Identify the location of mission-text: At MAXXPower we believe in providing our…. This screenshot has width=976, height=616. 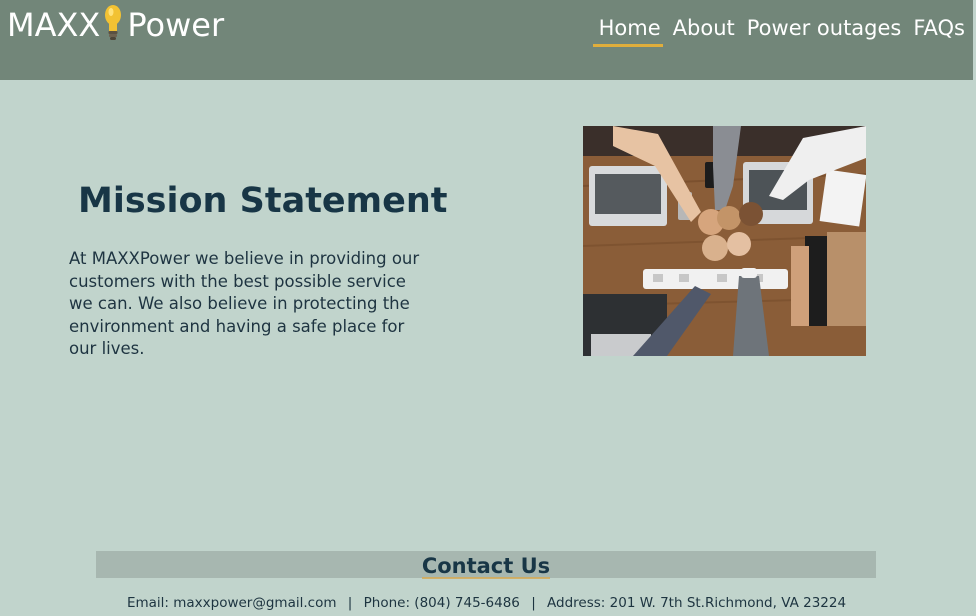
(244, 303).